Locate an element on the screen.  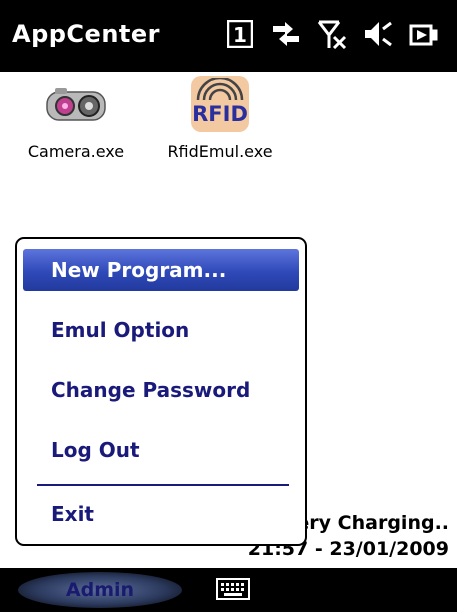
shortcut-label: Camera.exe is located at coordinates (76, 151).